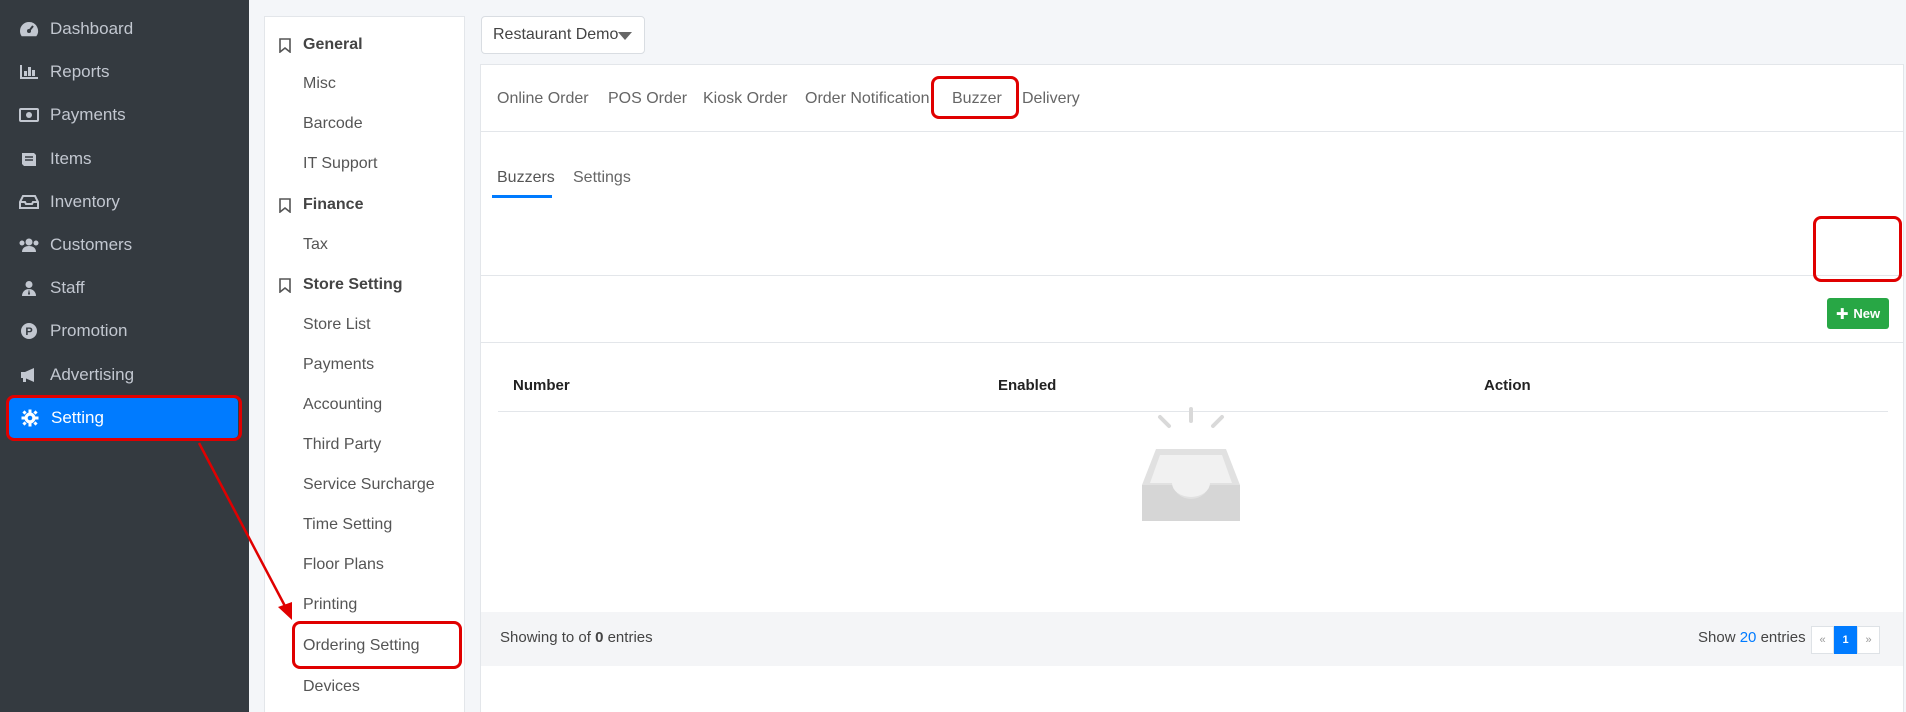  What do you see at coordinates (29, 245) in the screenshot?
I see `users-icon` at bounding box center [29, 245].